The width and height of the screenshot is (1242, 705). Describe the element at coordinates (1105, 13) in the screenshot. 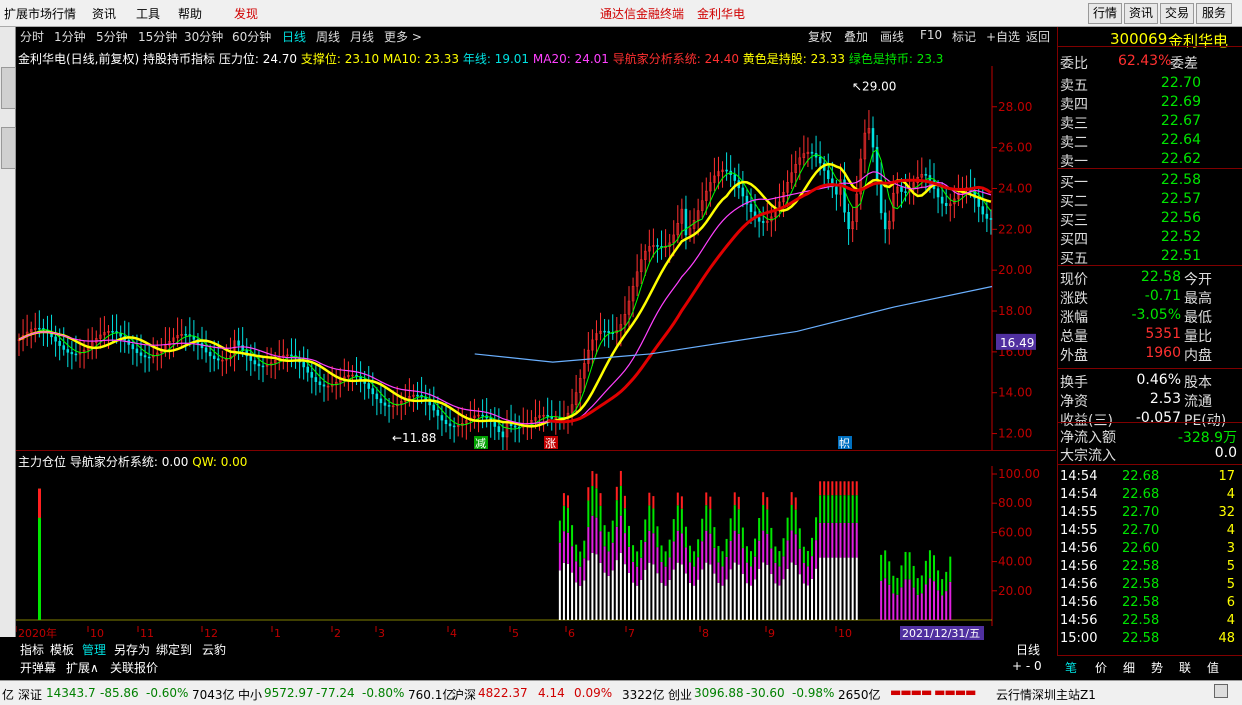

I see `quote-button: 行情` at that location.